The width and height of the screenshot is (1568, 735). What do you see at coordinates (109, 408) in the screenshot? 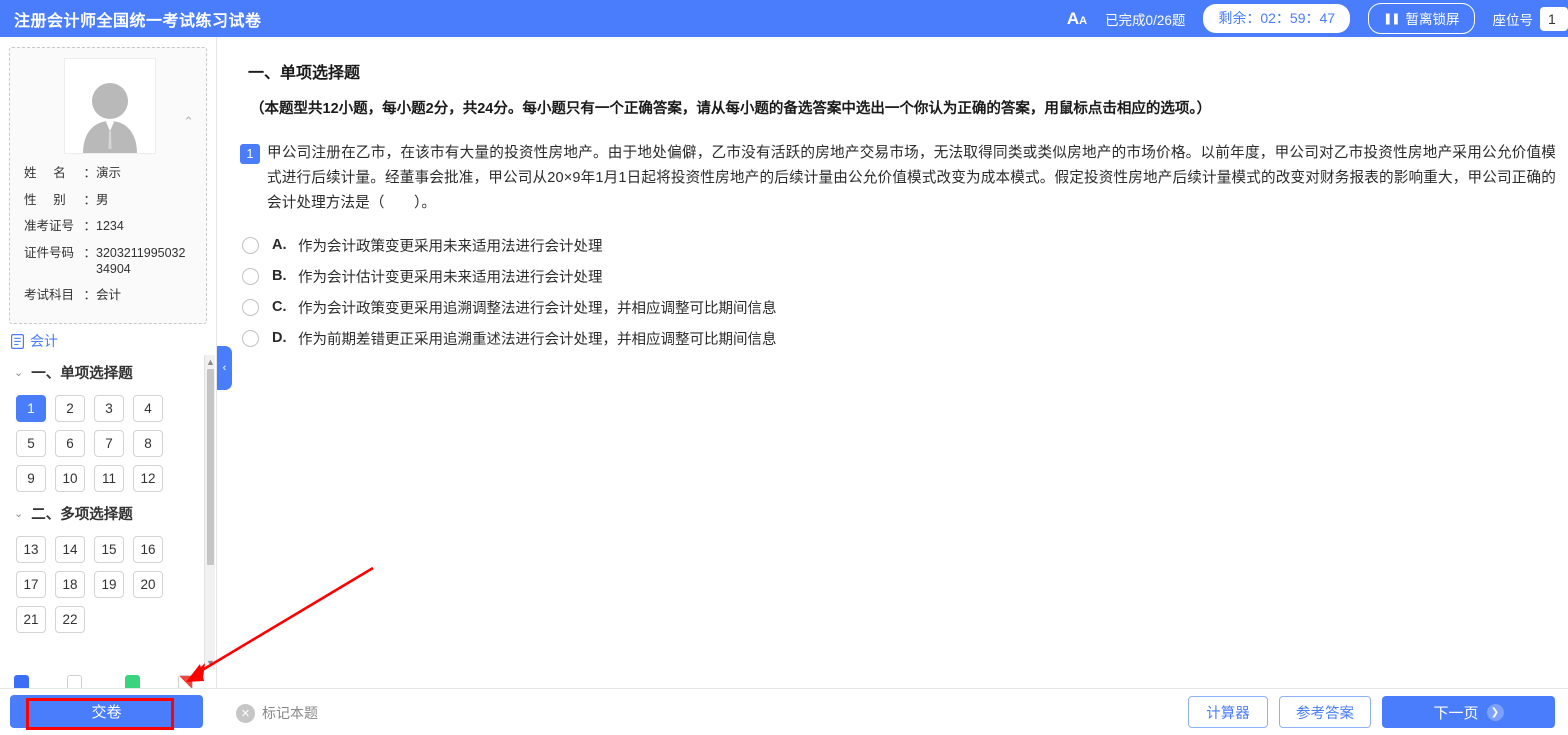
I see `question-nav-3: 3` at bounding box center [109, 408].